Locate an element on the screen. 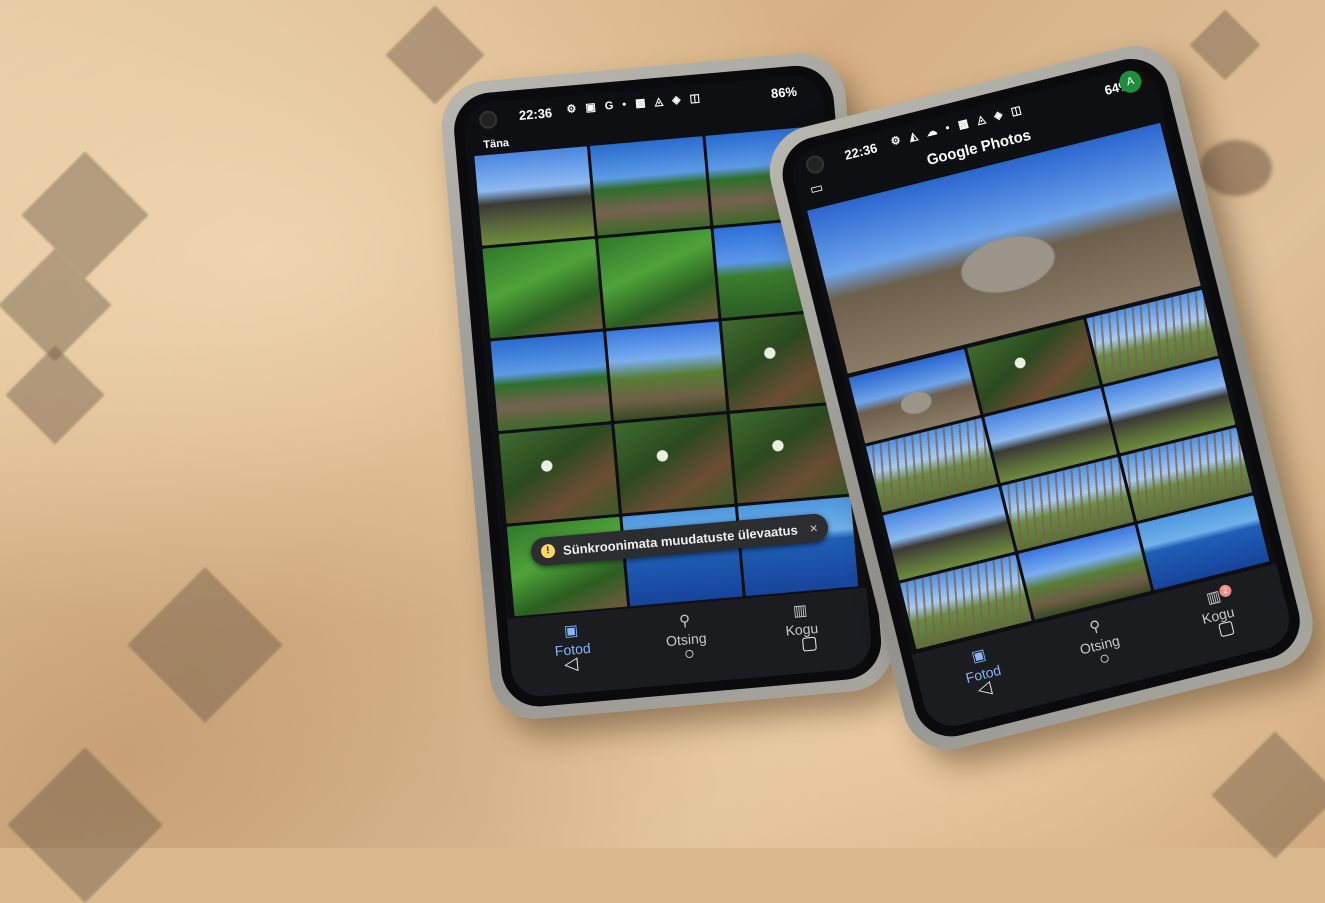  photos-icon: ▣ is located at coordinates (571, 631).